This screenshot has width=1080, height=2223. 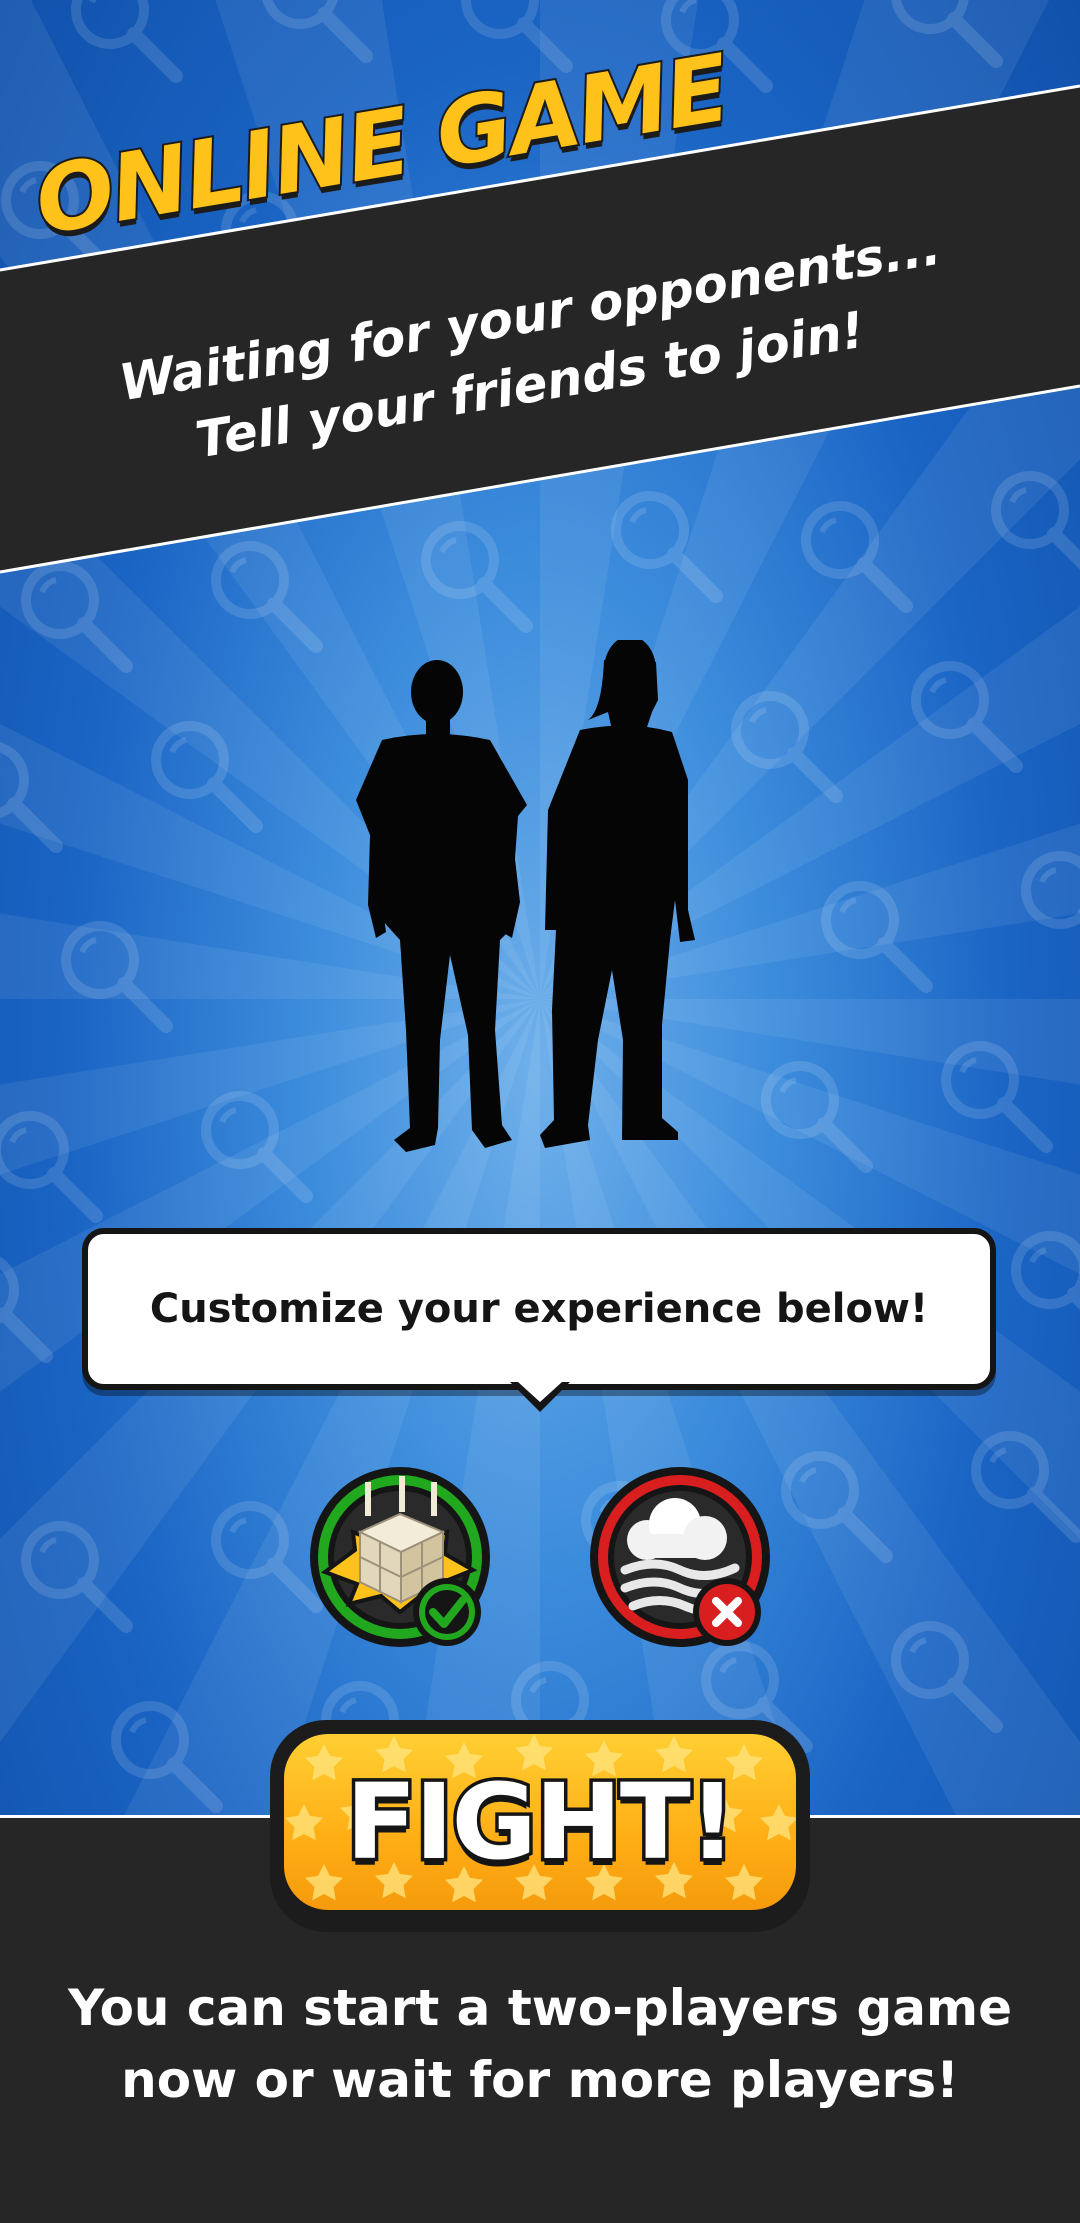 I want to click on fight-button: FIGHT!, so click(x=540, y=1826).